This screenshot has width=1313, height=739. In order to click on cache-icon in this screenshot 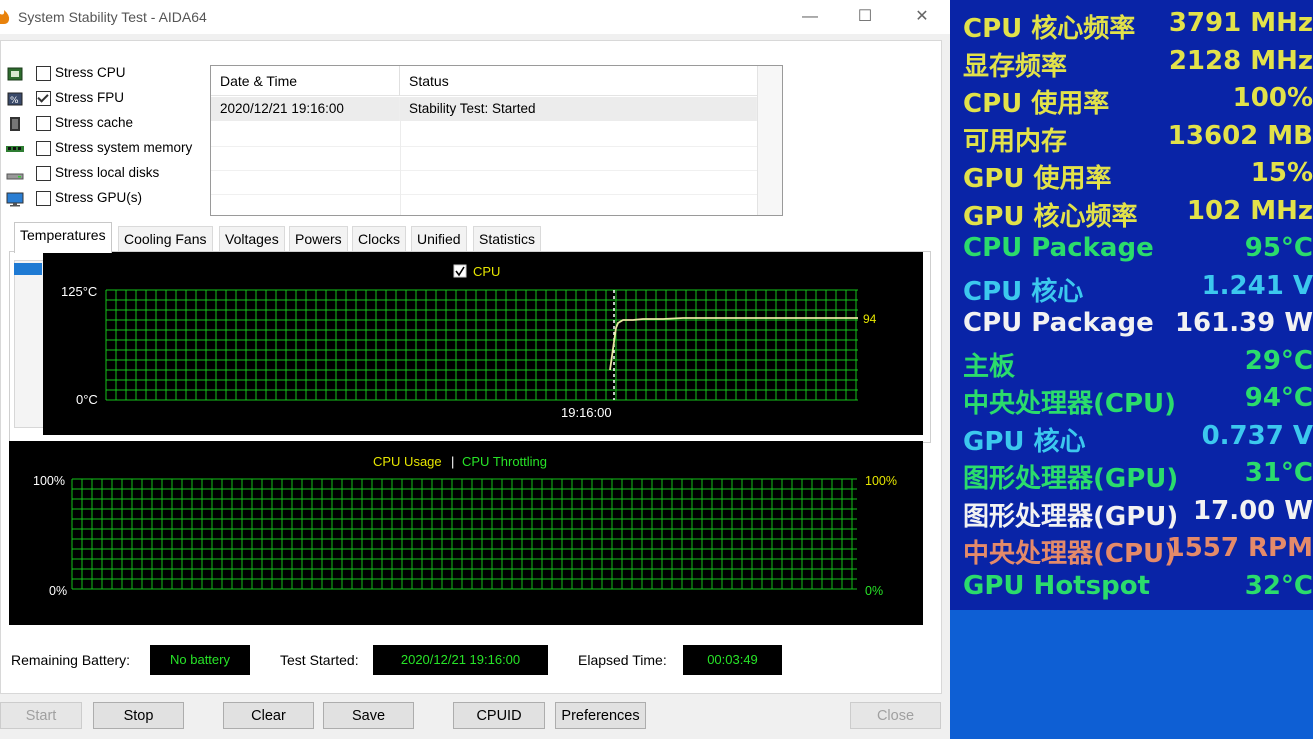, I will do `click(15, 124)`.